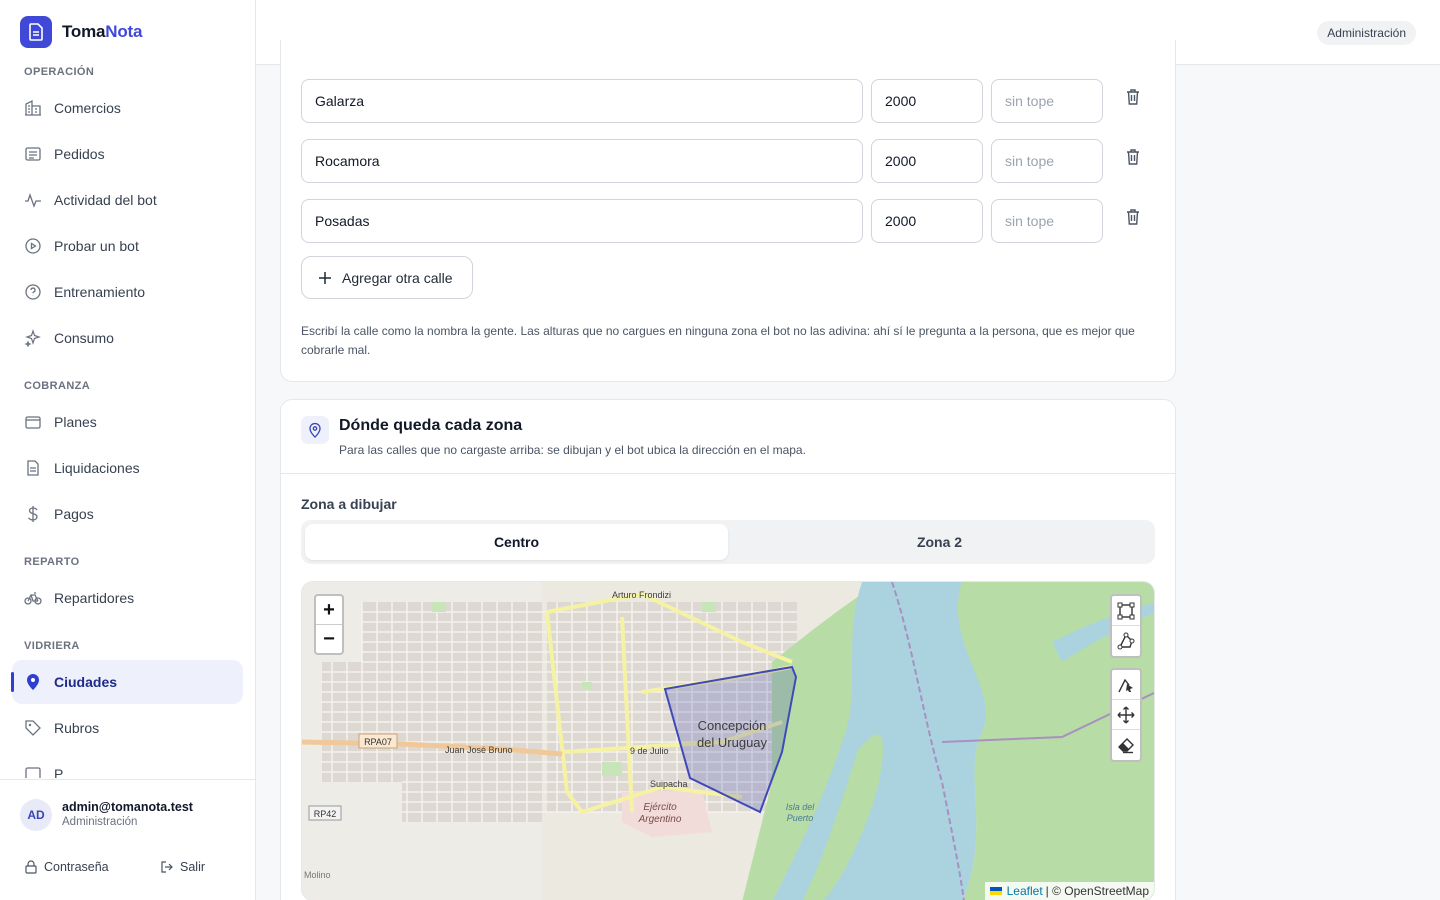  I want to click on sidebar-item-probar-bot: Probar un bot, so click(127, 246).